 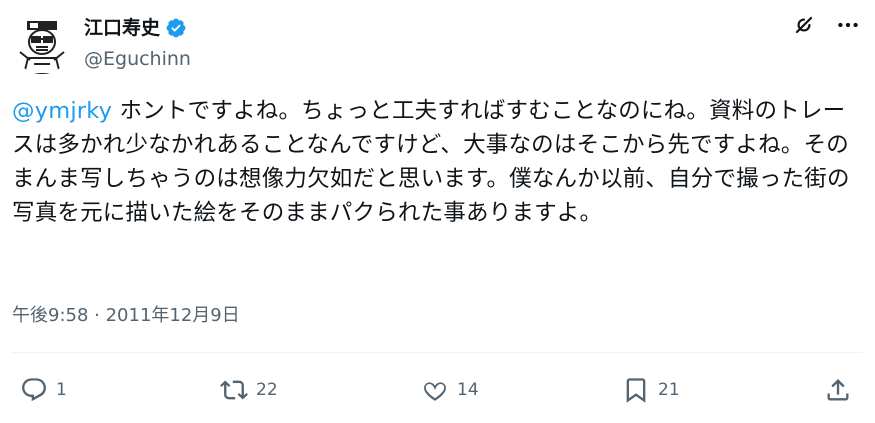 What do you see at coordinates (62, 111) in the screenshot?
I see `mention-link: @ymjrky` at bounding box center [62, 111].